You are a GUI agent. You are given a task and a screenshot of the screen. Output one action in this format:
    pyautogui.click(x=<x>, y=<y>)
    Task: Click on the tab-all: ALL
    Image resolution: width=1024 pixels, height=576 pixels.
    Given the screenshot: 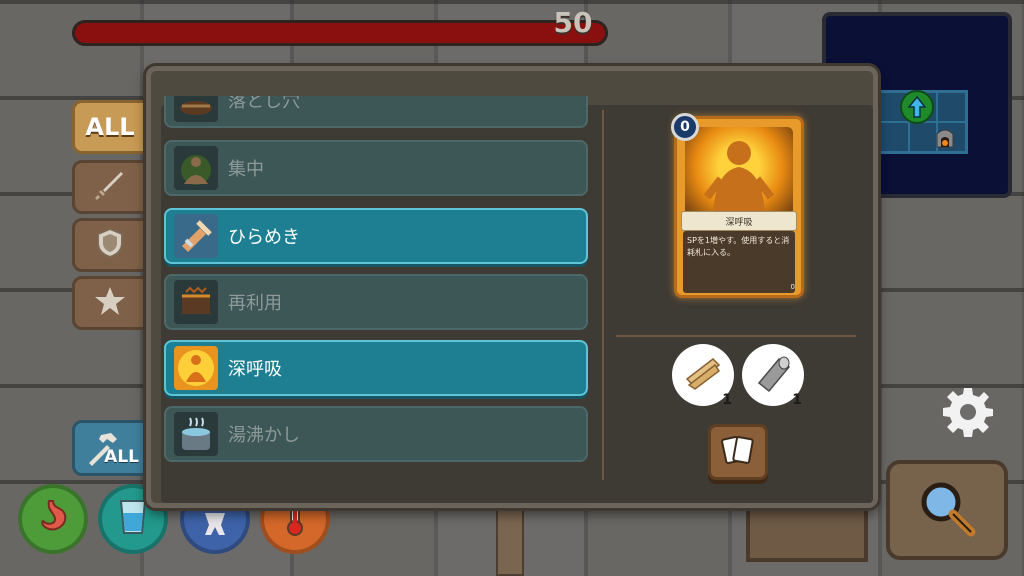 What is the action you would take?
    pyautogui.click(x=110, y=127)
    